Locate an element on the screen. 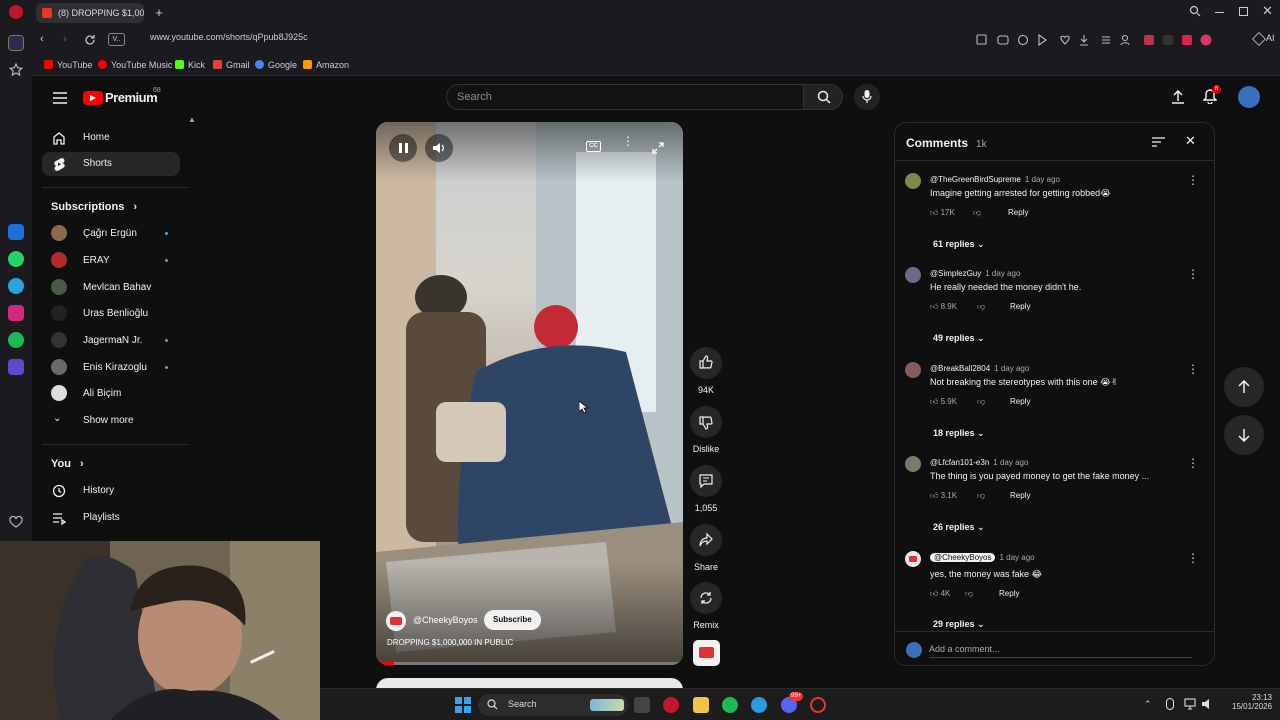 The height and width of the screenshot is (720, 1280). network-icon is located at coordinates (1190, 704).